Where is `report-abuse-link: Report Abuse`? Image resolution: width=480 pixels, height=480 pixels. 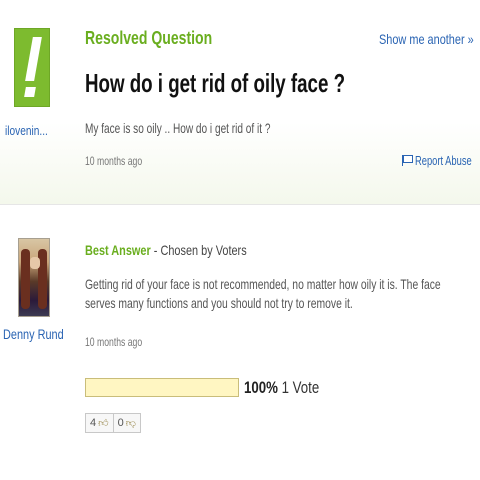
report-abuse-link: Report Abuse is located at coordinates (441, 160).